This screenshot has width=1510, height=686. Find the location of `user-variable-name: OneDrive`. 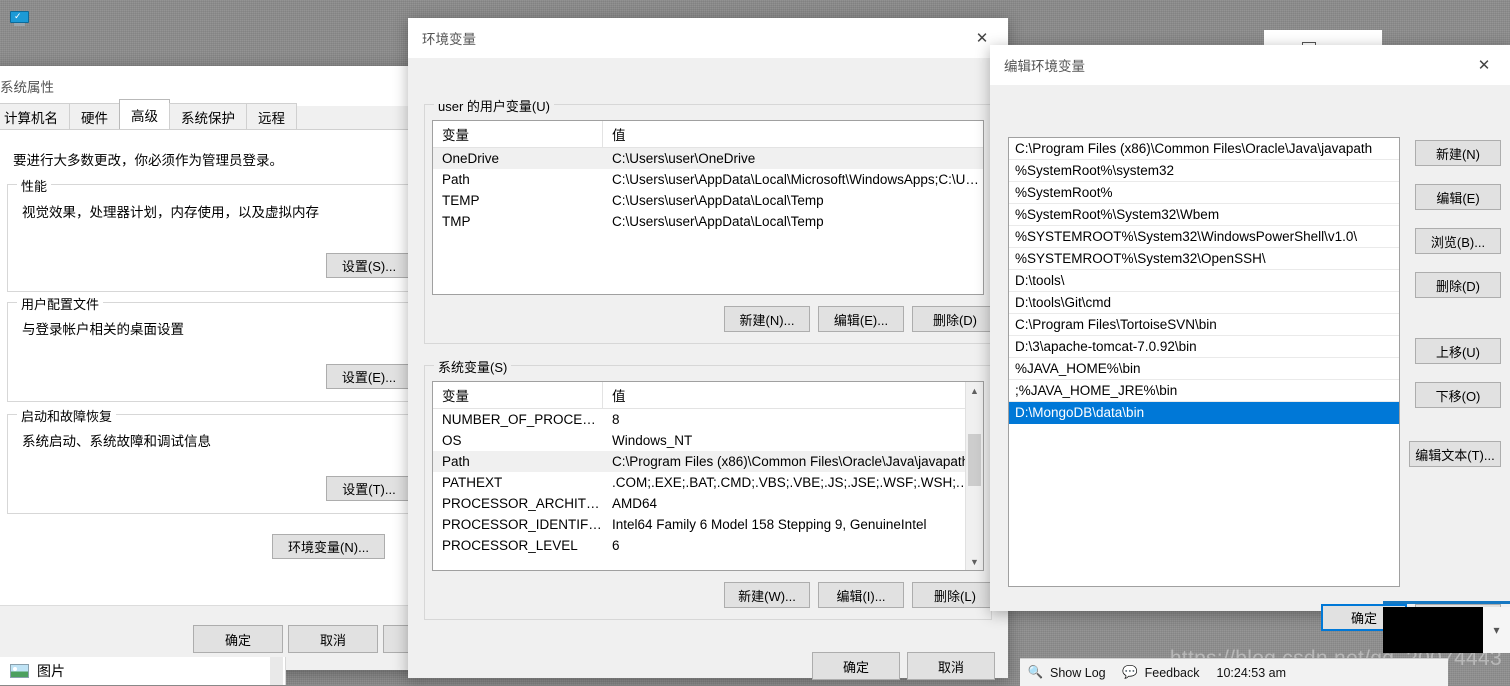

user-variable-name: OneDrive is located at coordinates (471, 158).